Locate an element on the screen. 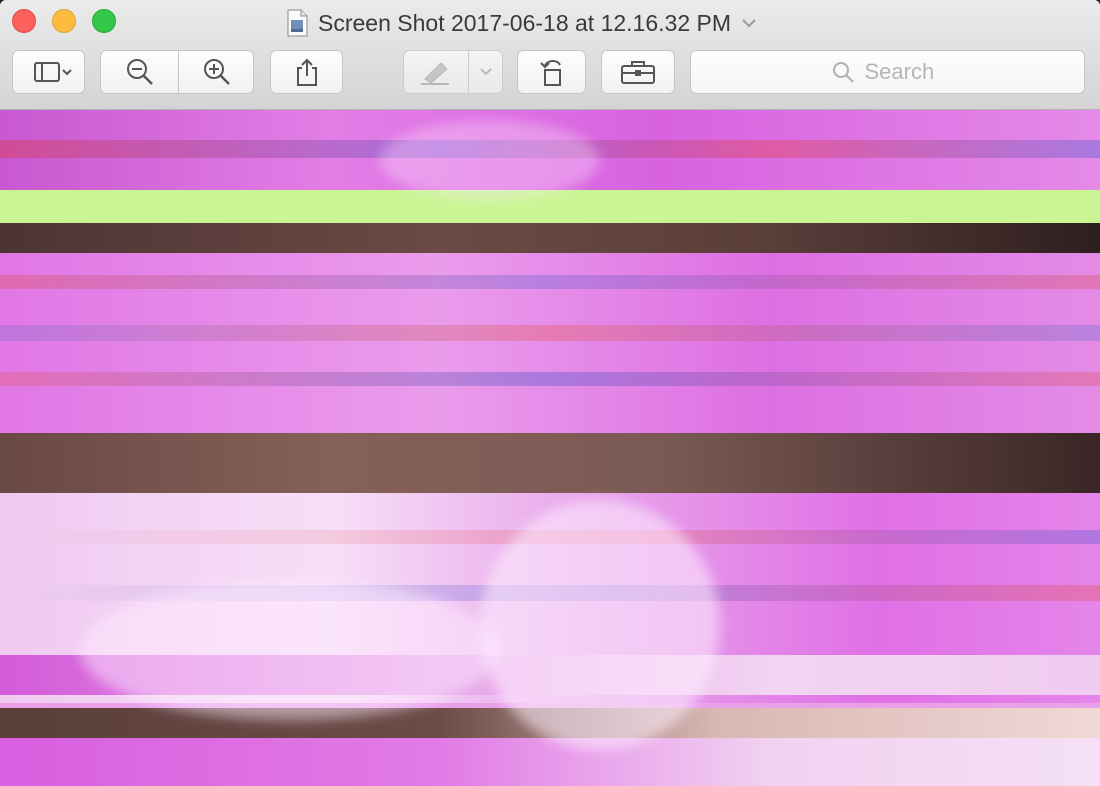  zoom-out-icon is located at coordinates (139, 72).